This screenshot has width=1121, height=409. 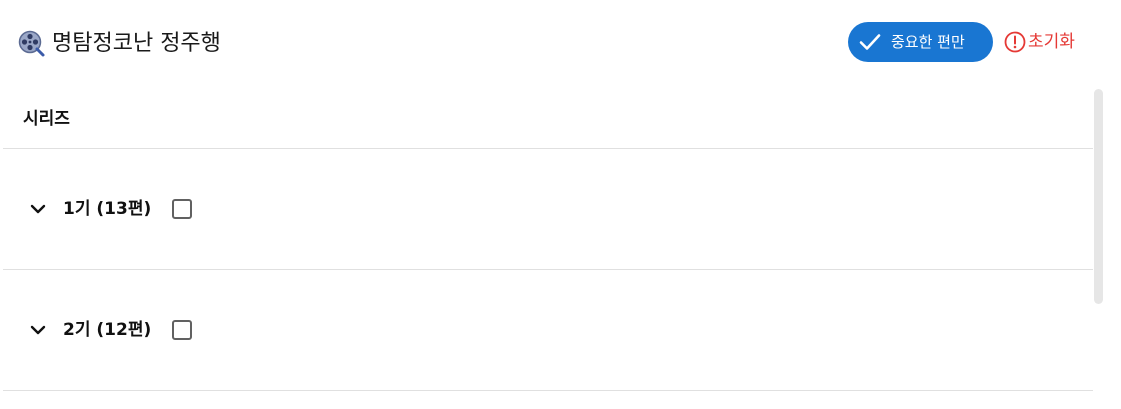 I want to click on series-list-header: 시리즈, so click(x=548, y=118).